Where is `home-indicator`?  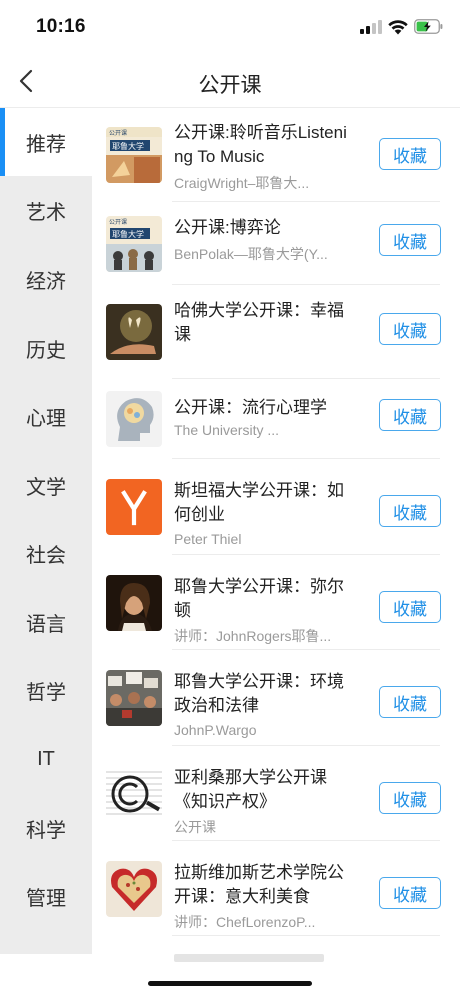 home-indicator is located at coordinates (230, 983).